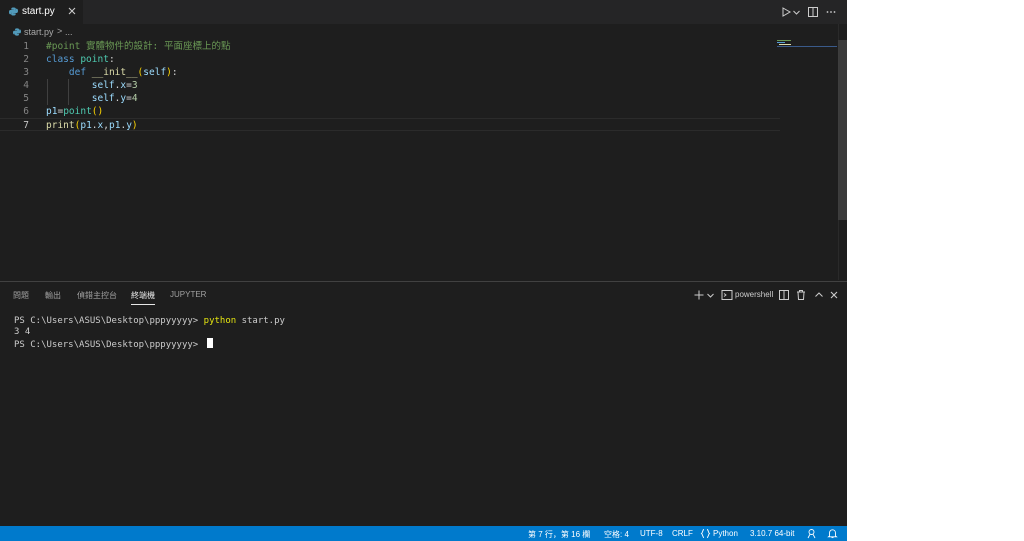 Image resolution: width=1024 pixels, height=541 pixels. I want to click on code-text: print(p1.x,p1.y), so click(92, 125).